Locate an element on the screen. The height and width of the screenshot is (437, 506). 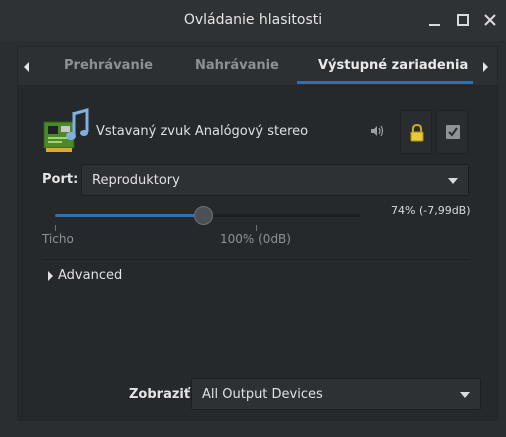
advanced-expander: Advanced is located at coordinates (90, 275).